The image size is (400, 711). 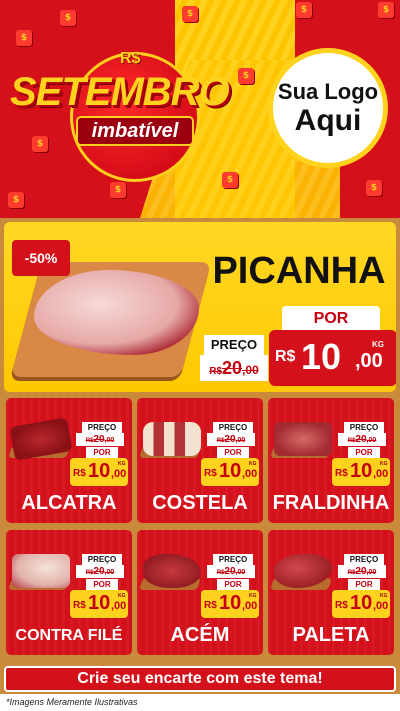 I want to click on product-card: PREÇO R$20,00 POR R$ 10,00 KG PALETA, so click(x=331, y=592).